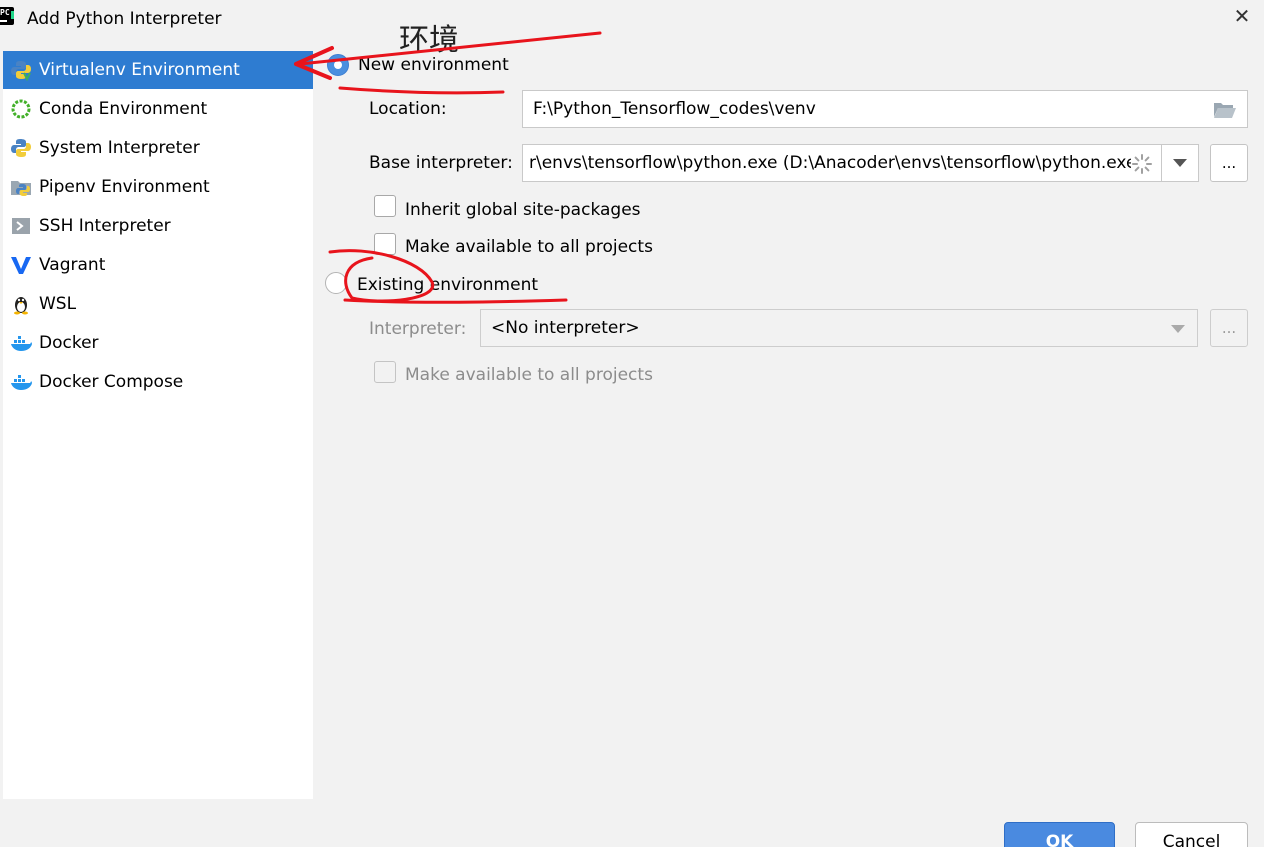 This screenshot has height=847, width=1264. What do you see at coordinates (7, 16) in the screenshot?
I see `pycharm-logo-icon: PC` at bounding box center [7, 16].